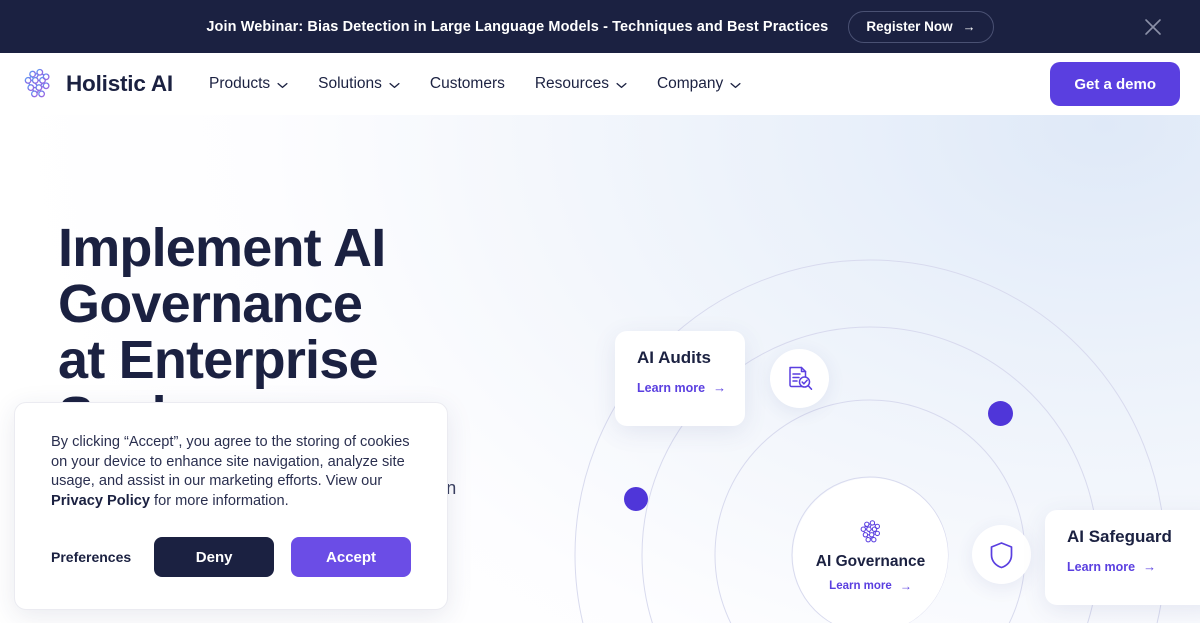 This screenshot has width=1200, height=623. I want to click on nav-item-resources: Resources, so click(581, 84).